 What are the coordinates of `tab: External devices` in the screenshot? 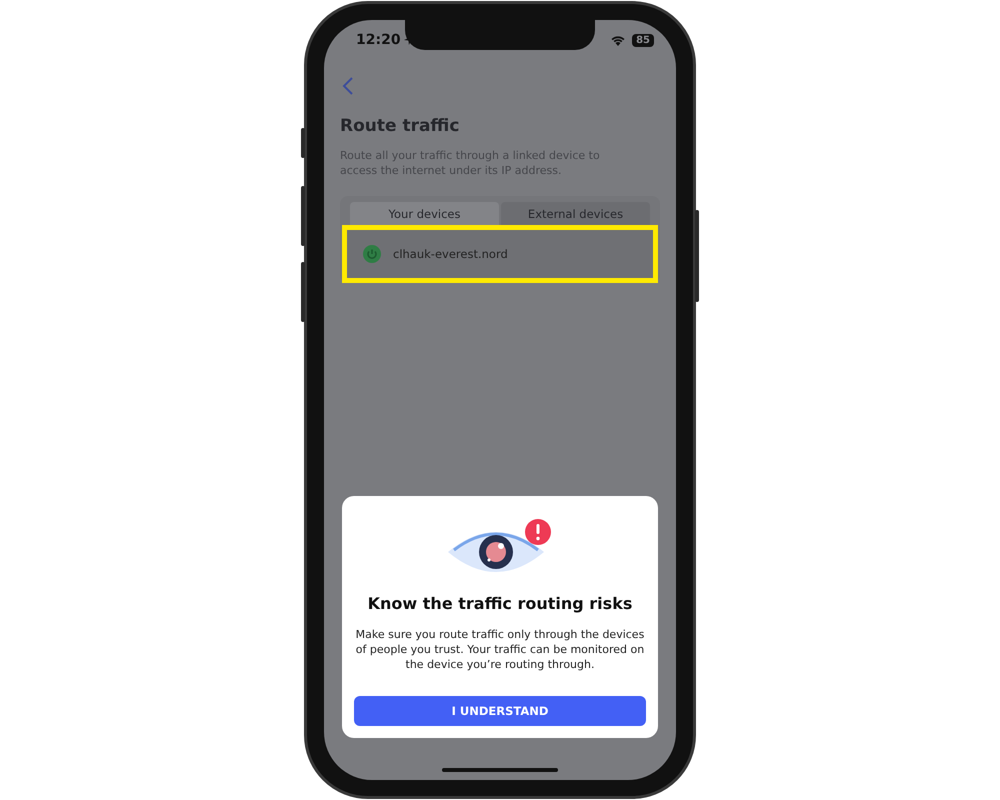 It's located at (575, 213).